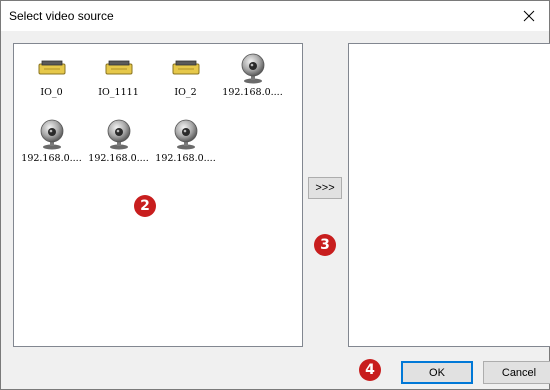 This screenshot has height=390, width=550. I want to click on source-label: IO_2, so click(185, 92).